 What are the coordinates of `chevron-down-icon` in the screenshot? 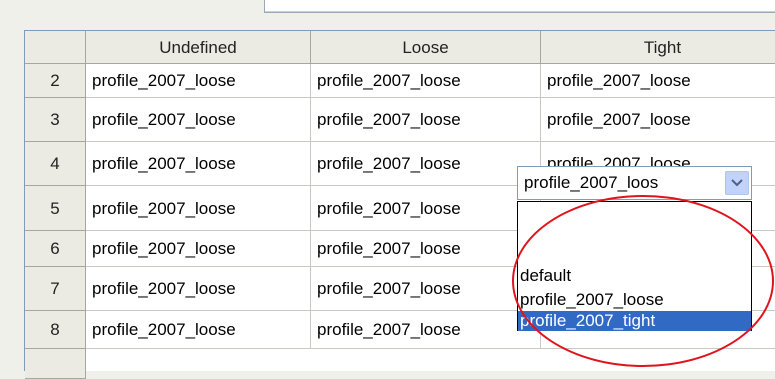 It's located at (737, 183).